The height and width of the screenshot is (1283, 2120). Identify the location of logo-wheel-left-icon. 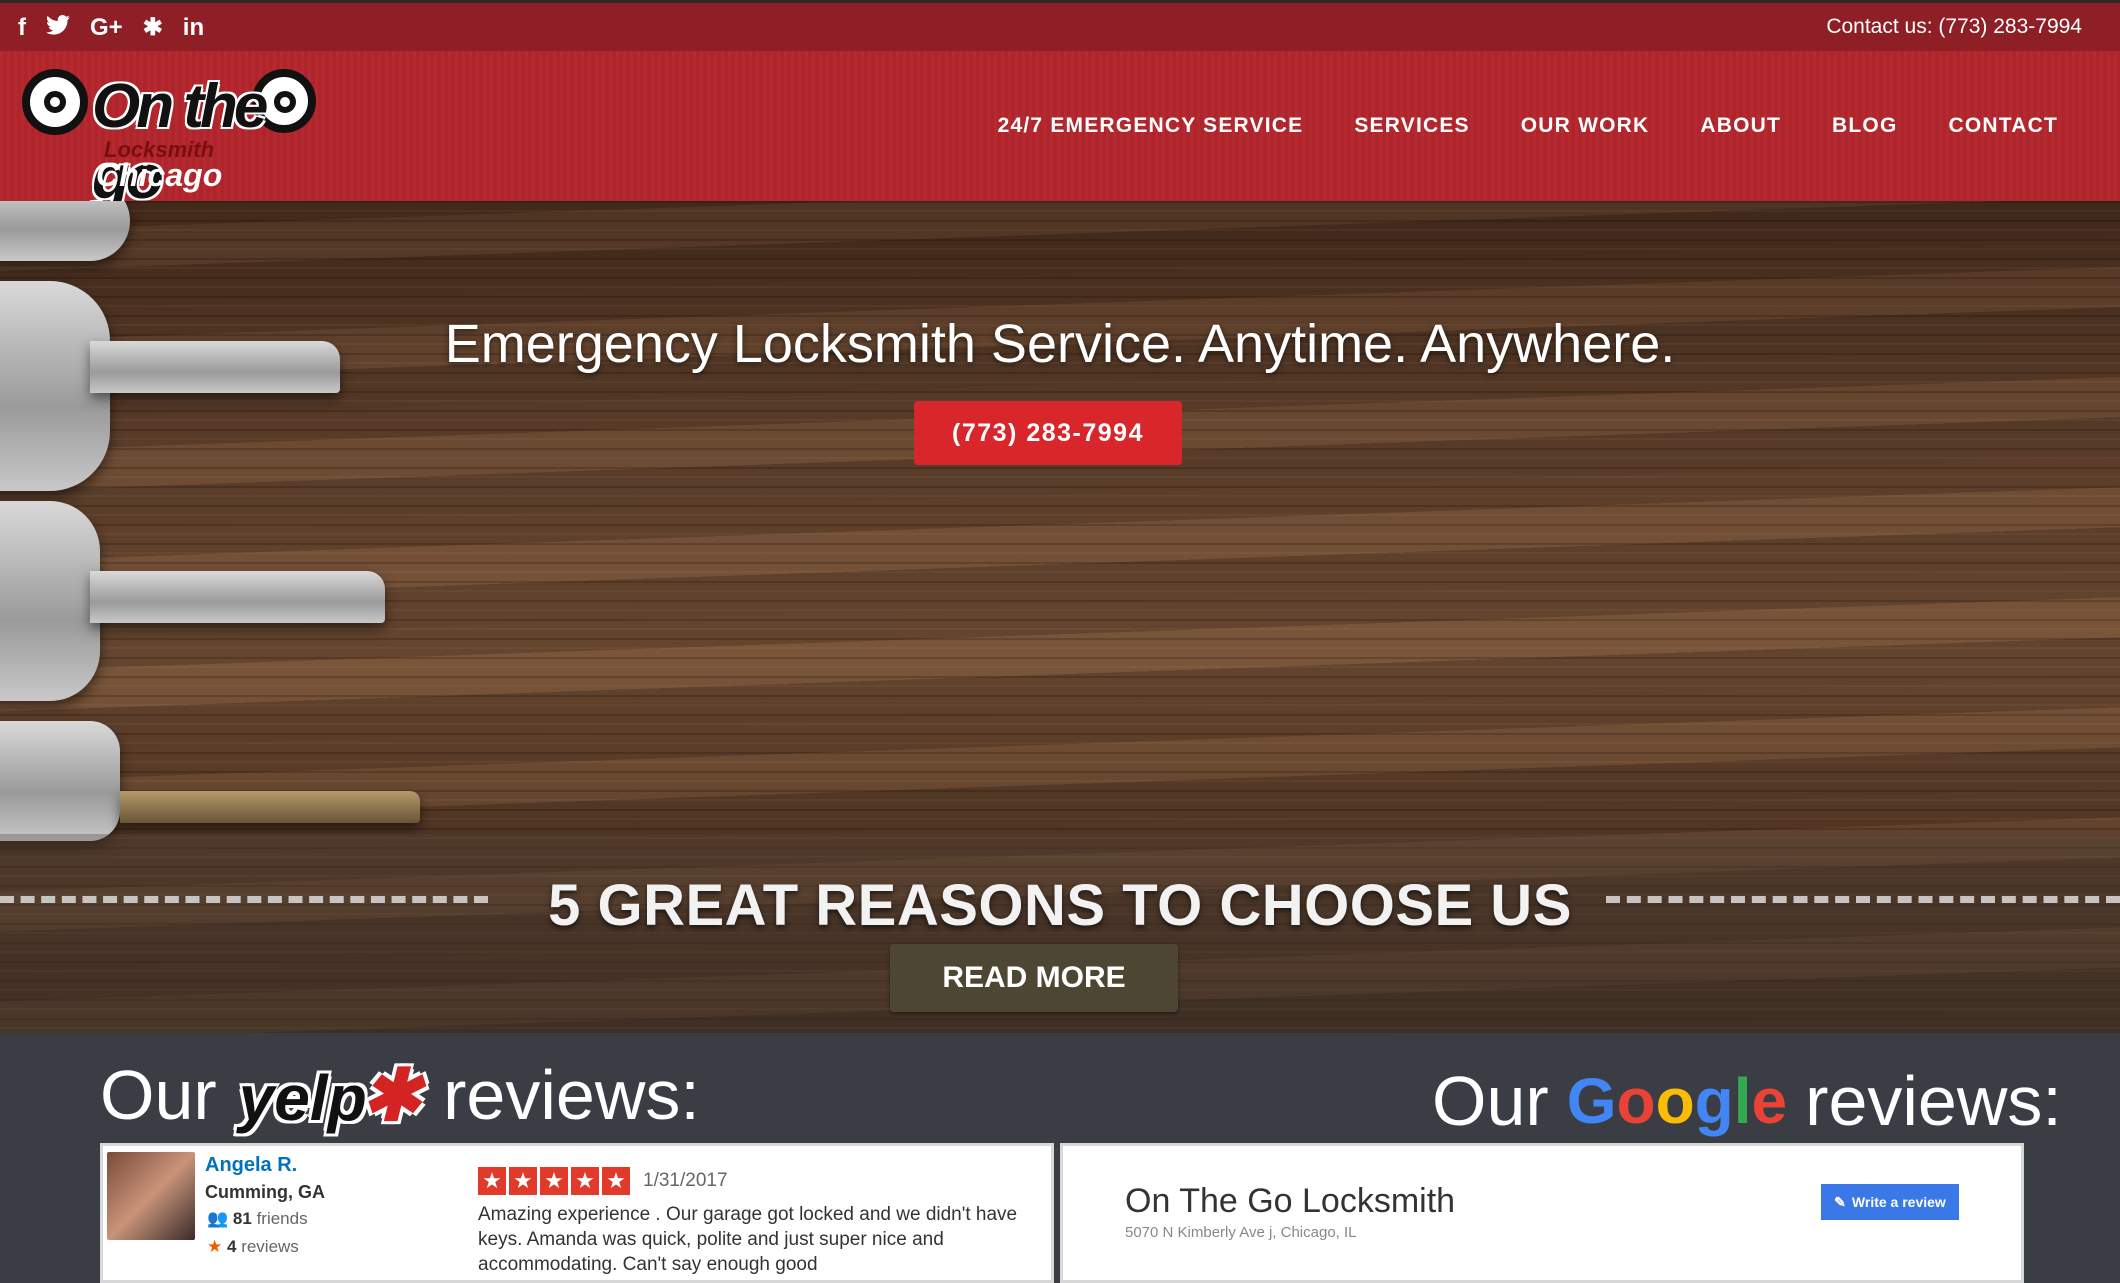
(55, 102).